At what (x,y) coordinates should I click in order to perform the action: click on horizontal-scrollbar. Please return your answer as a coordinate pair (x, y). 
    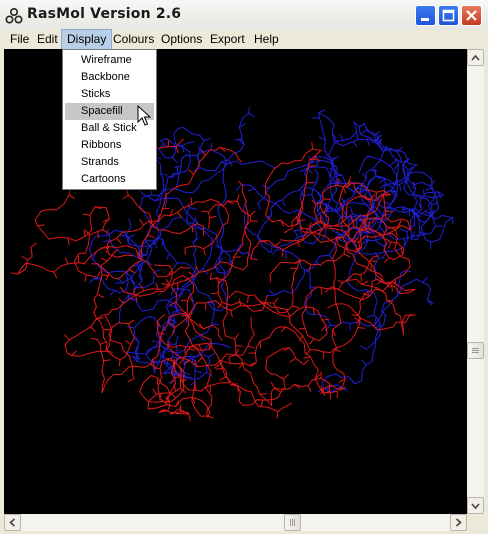
    Looking at the image, I should click on (235, 522).